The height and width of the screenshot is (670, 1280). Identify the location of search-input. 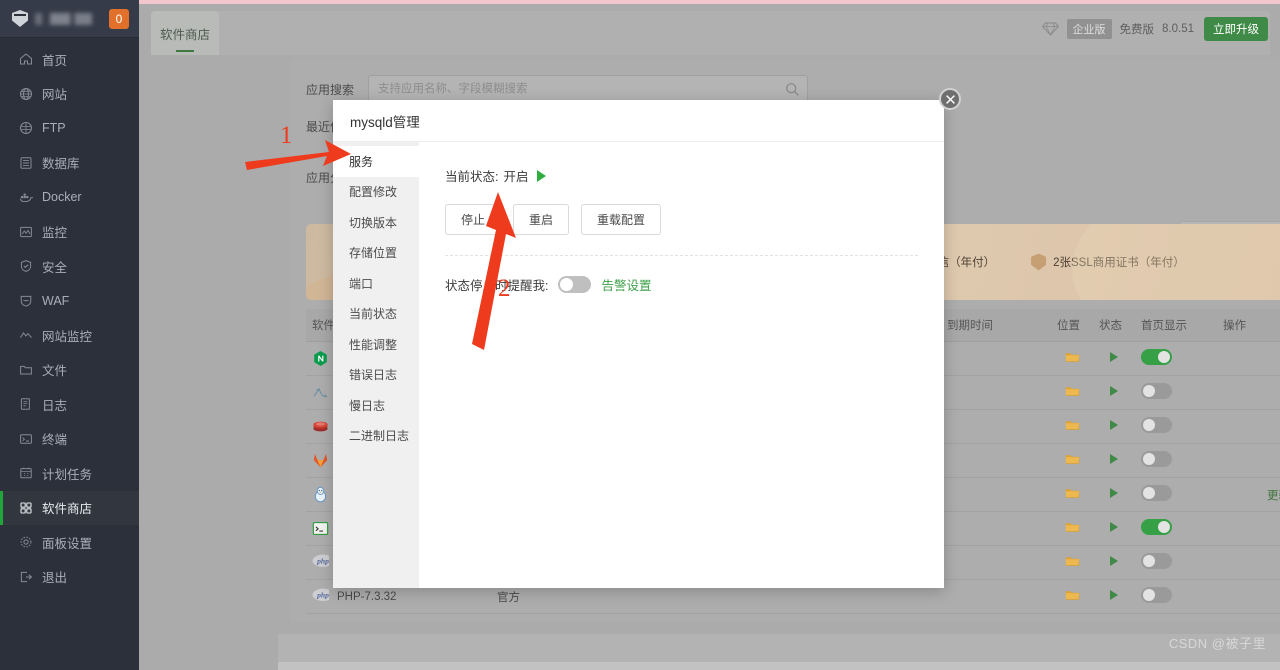
(588, 89).